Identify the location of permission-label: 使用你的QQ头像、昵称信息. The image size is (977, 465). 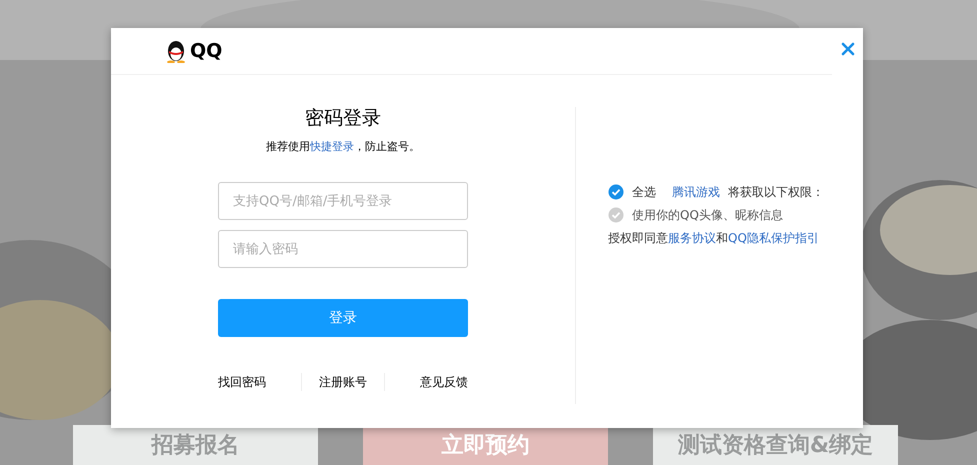
(707, 215).